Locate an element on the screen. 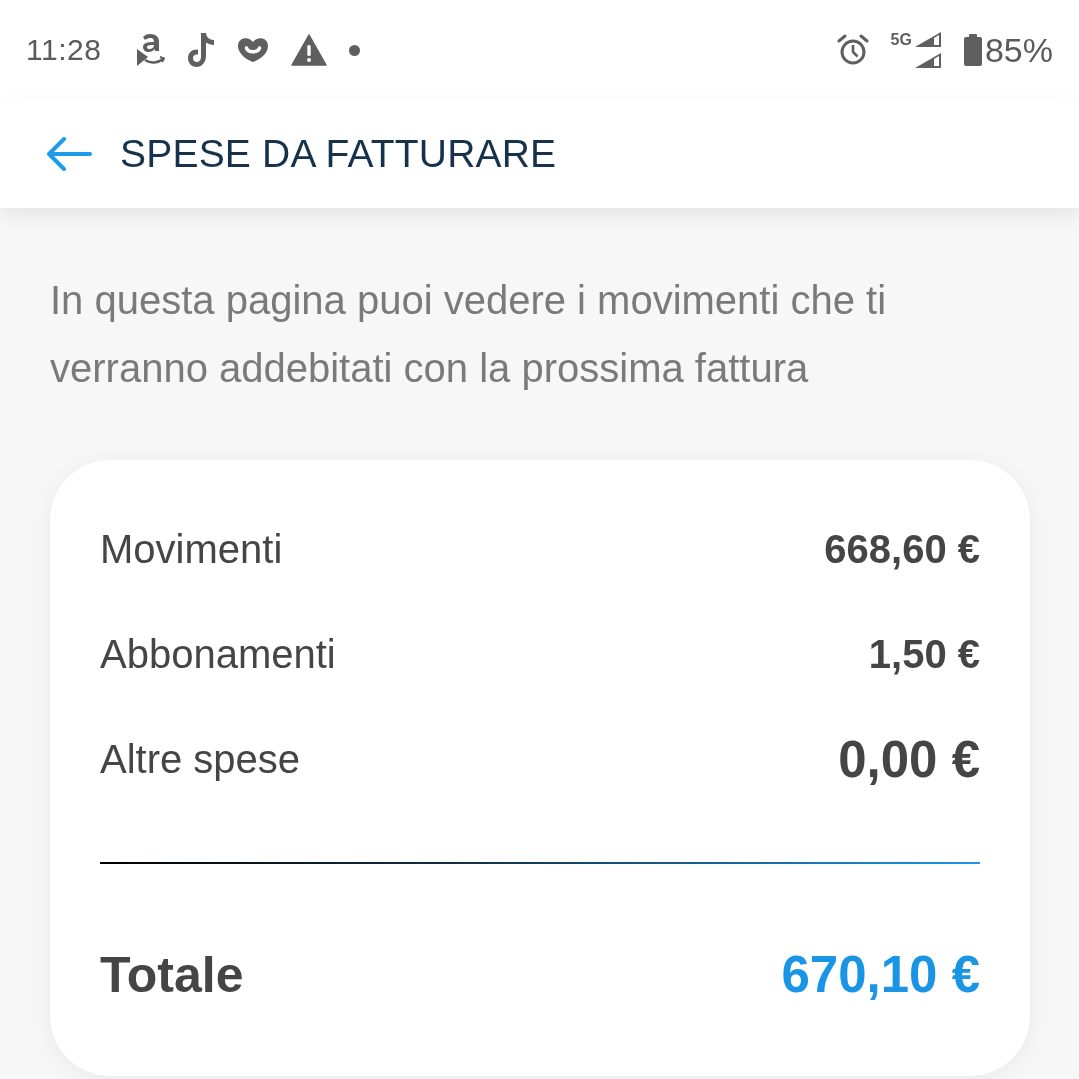 This screenshot has width=1079, height=1079. warning-icon is located at coordinates (309, 50).